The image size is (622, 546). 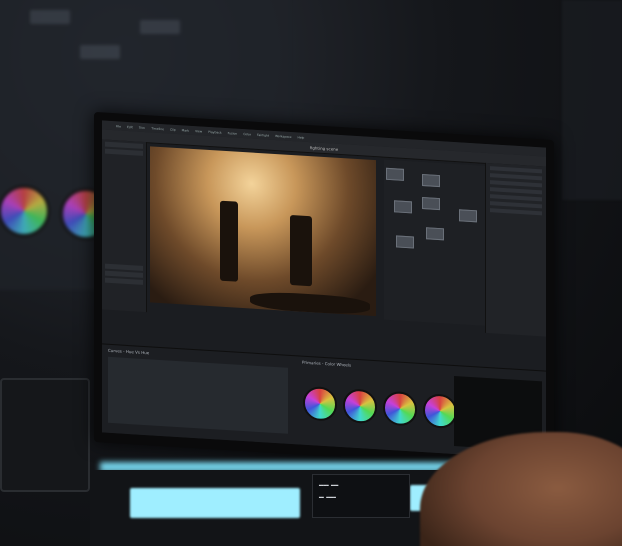 I want to click on menu-item: Trim, so click(x=142, y=127).